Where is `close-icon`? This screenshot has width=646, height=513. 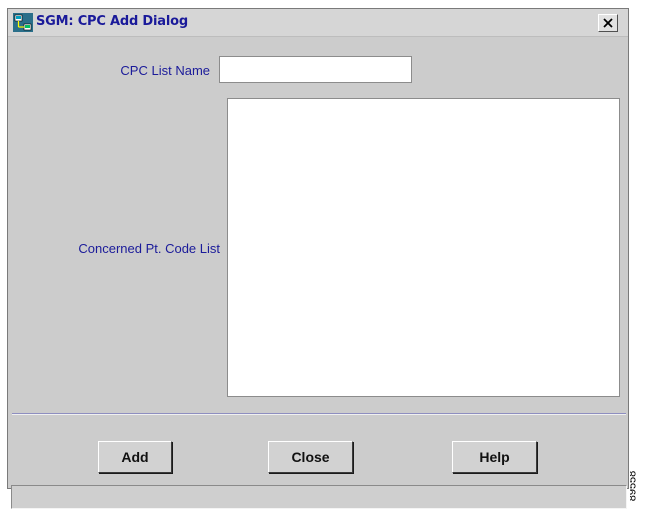 close-icon is located at coordinates (608, 23).